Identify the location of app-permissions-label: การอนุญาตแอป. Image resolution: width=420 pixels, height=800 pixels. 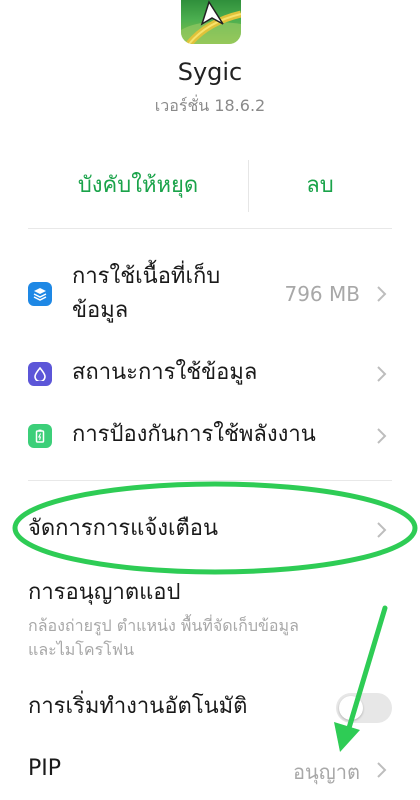
(104, 592).